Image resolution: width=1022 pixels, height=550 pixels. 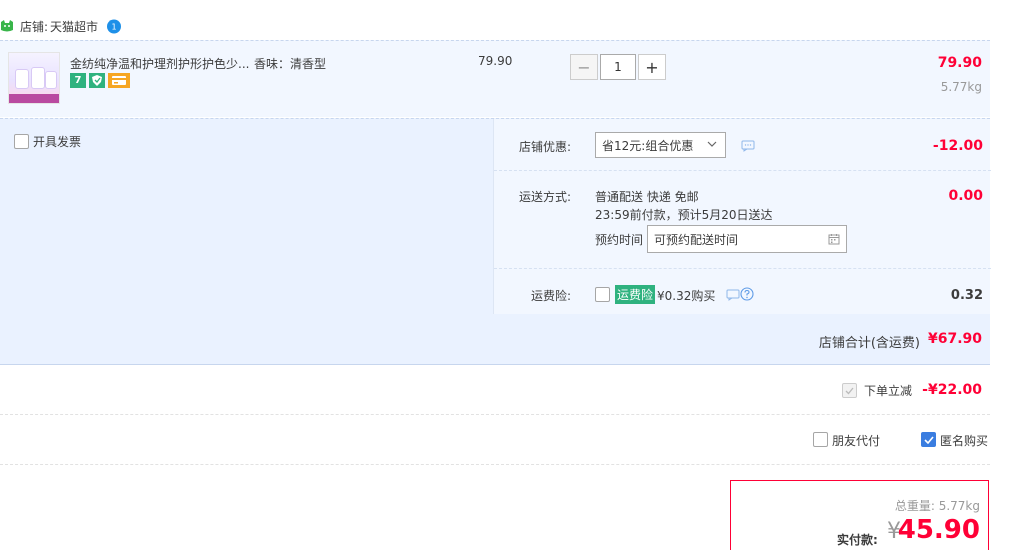 I want to click on shipping-method: 普通配送 快递 免邮, so click(x=647, y=197).